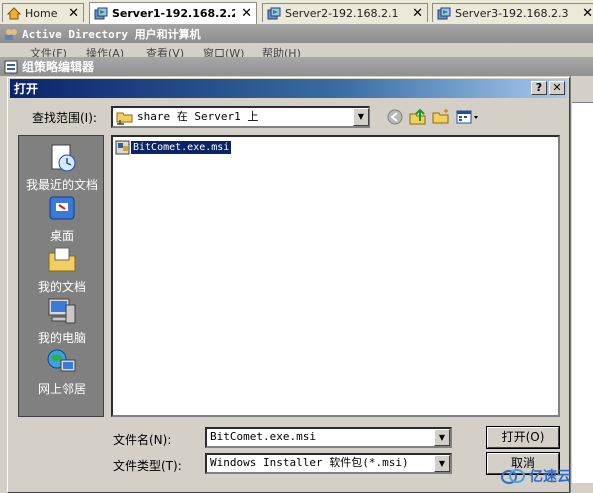 The height and width of the screenshot is (493, 593). What do you see at coordinates (240, 117) in the screenshot?
I see `look-in-combo: share 在 Server1 上` at bounding box center [240, 117].